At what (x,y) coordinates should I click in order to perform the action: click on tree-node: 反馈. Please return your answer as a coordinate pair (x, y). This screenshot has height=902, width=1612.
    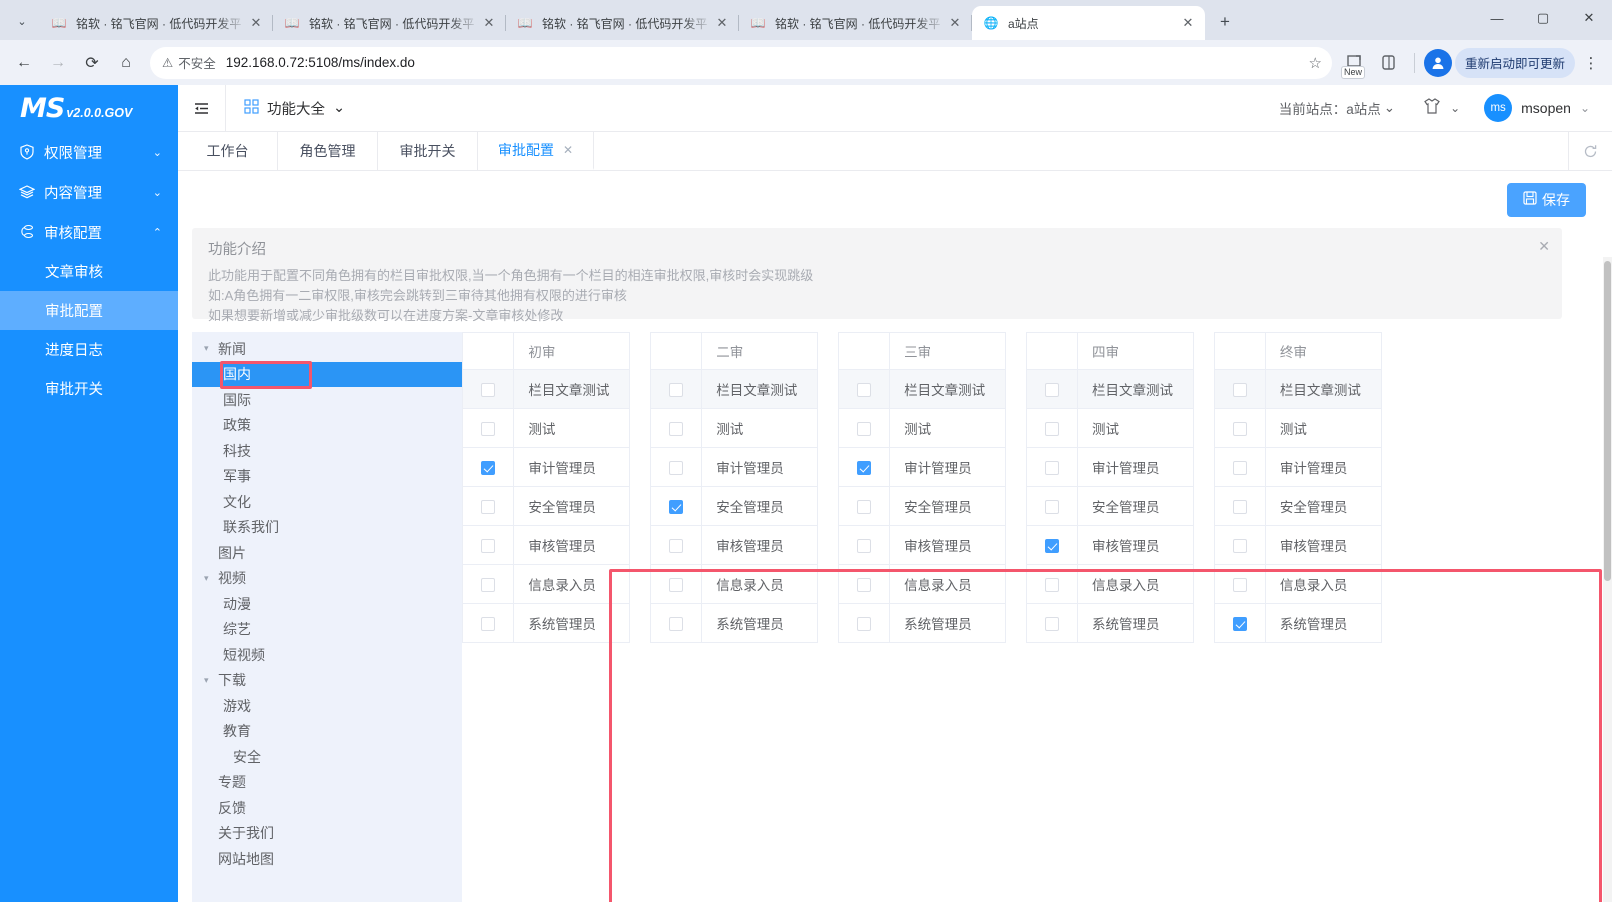
    Looking at the image, I should click on (327, 808).